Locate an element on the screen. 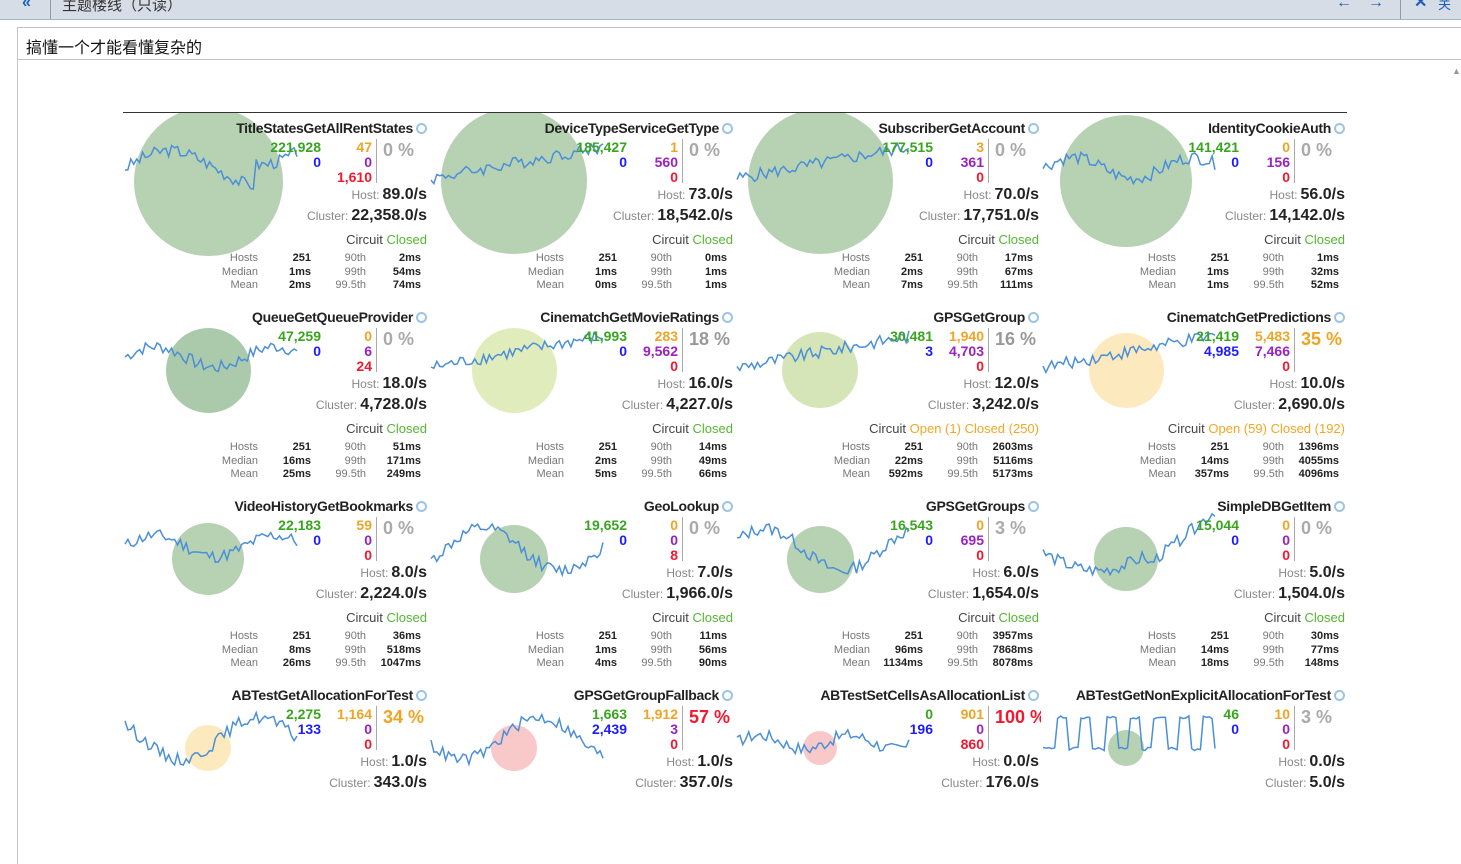 The width and height of the screenshot is (1461, 864). arrow-right-icon: → is located at coordinates (1376, 7).